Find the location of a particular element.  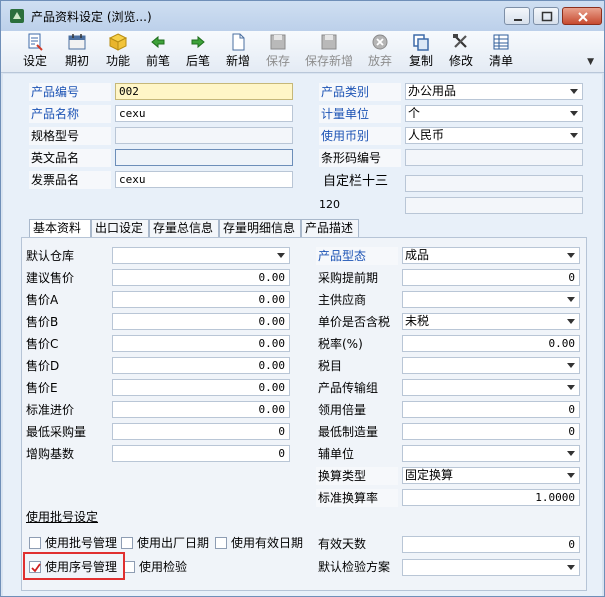

opening-label: 期初 is located at coordinates (76, 61).